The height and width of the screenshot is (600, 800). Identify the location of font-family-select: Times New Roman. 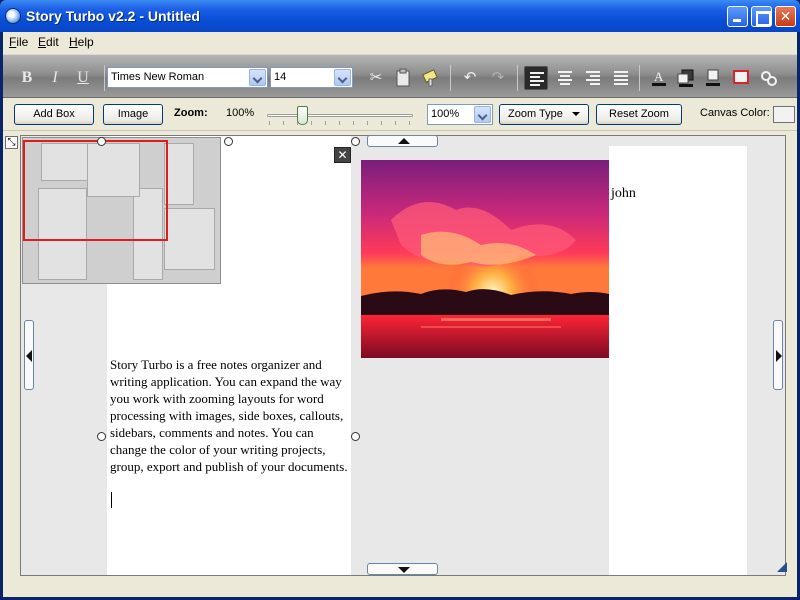
(187, 77).